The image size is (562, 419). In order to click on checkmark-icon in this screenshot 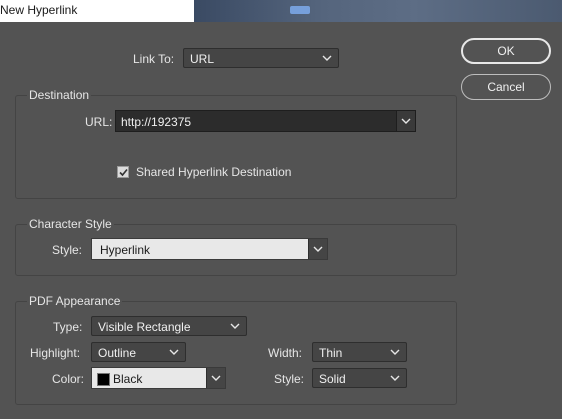, I will do `click(123, 172)`.